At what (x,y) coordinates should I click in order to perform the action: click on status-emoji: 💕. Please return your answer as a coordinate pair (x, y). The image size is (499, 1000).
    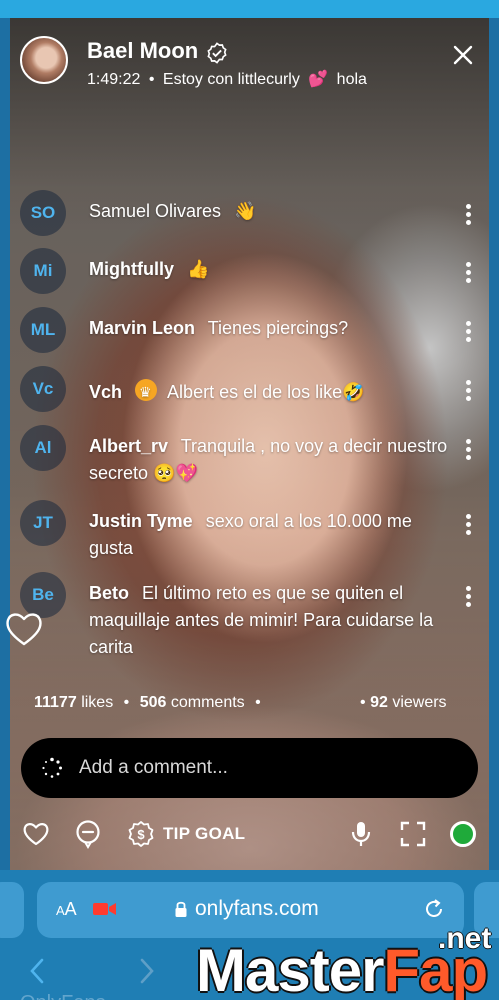
    Looking at the image, I should click on (318, 78).